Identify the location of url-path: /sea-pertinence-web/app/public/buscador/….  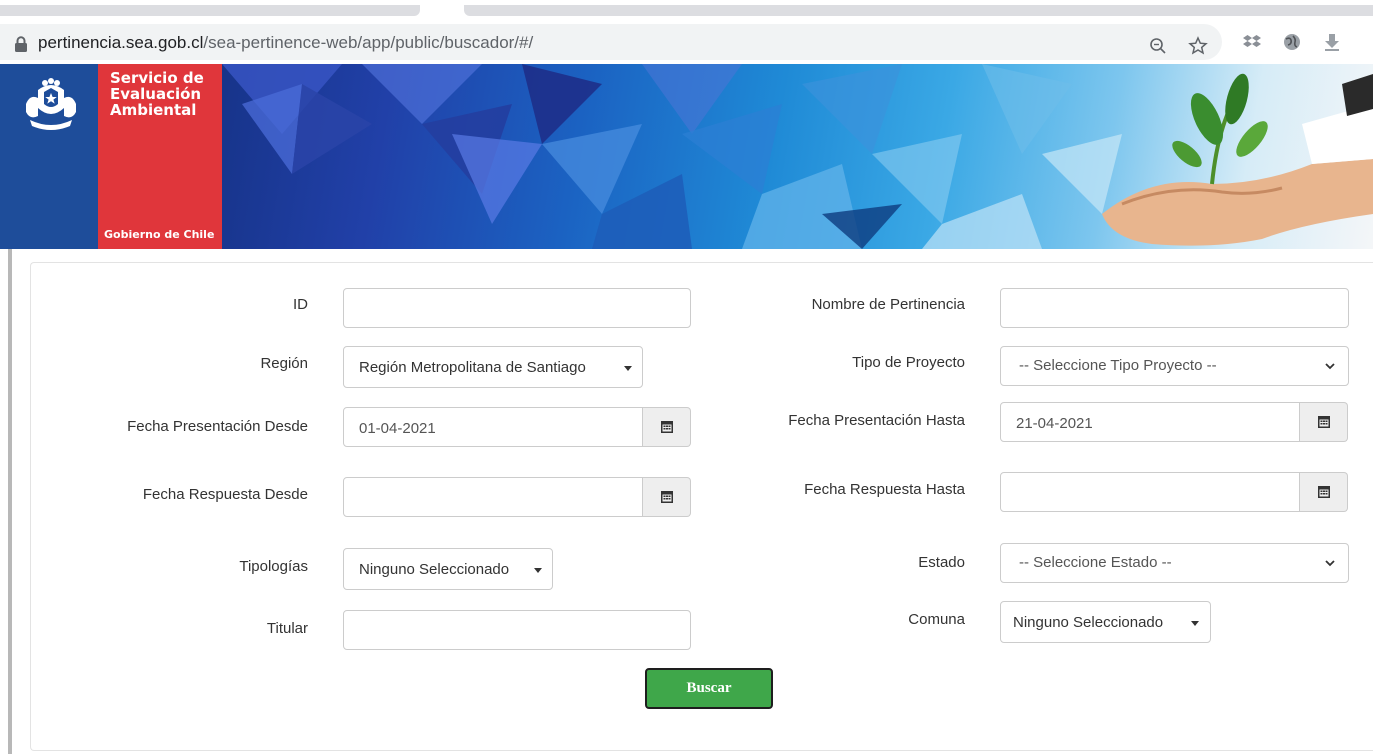
(368, 42).